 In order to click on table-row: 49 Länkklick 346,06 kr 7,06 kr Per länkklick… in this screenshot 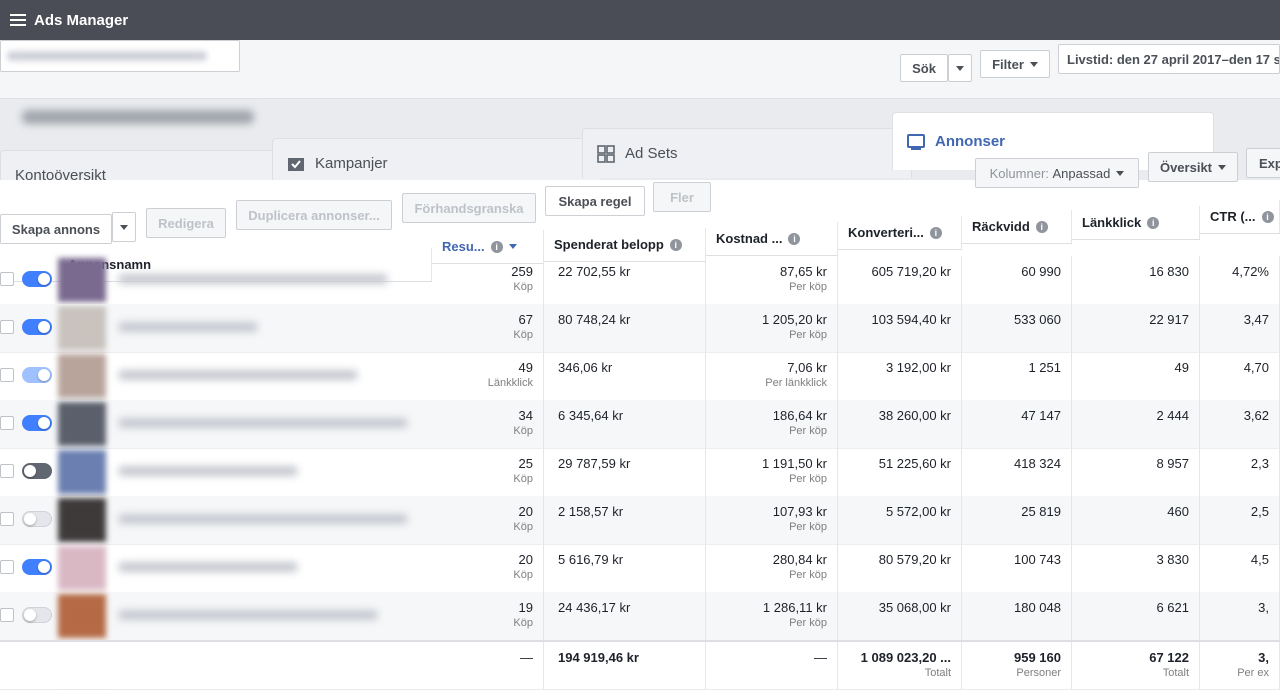, I will do `click(640, 376)`.